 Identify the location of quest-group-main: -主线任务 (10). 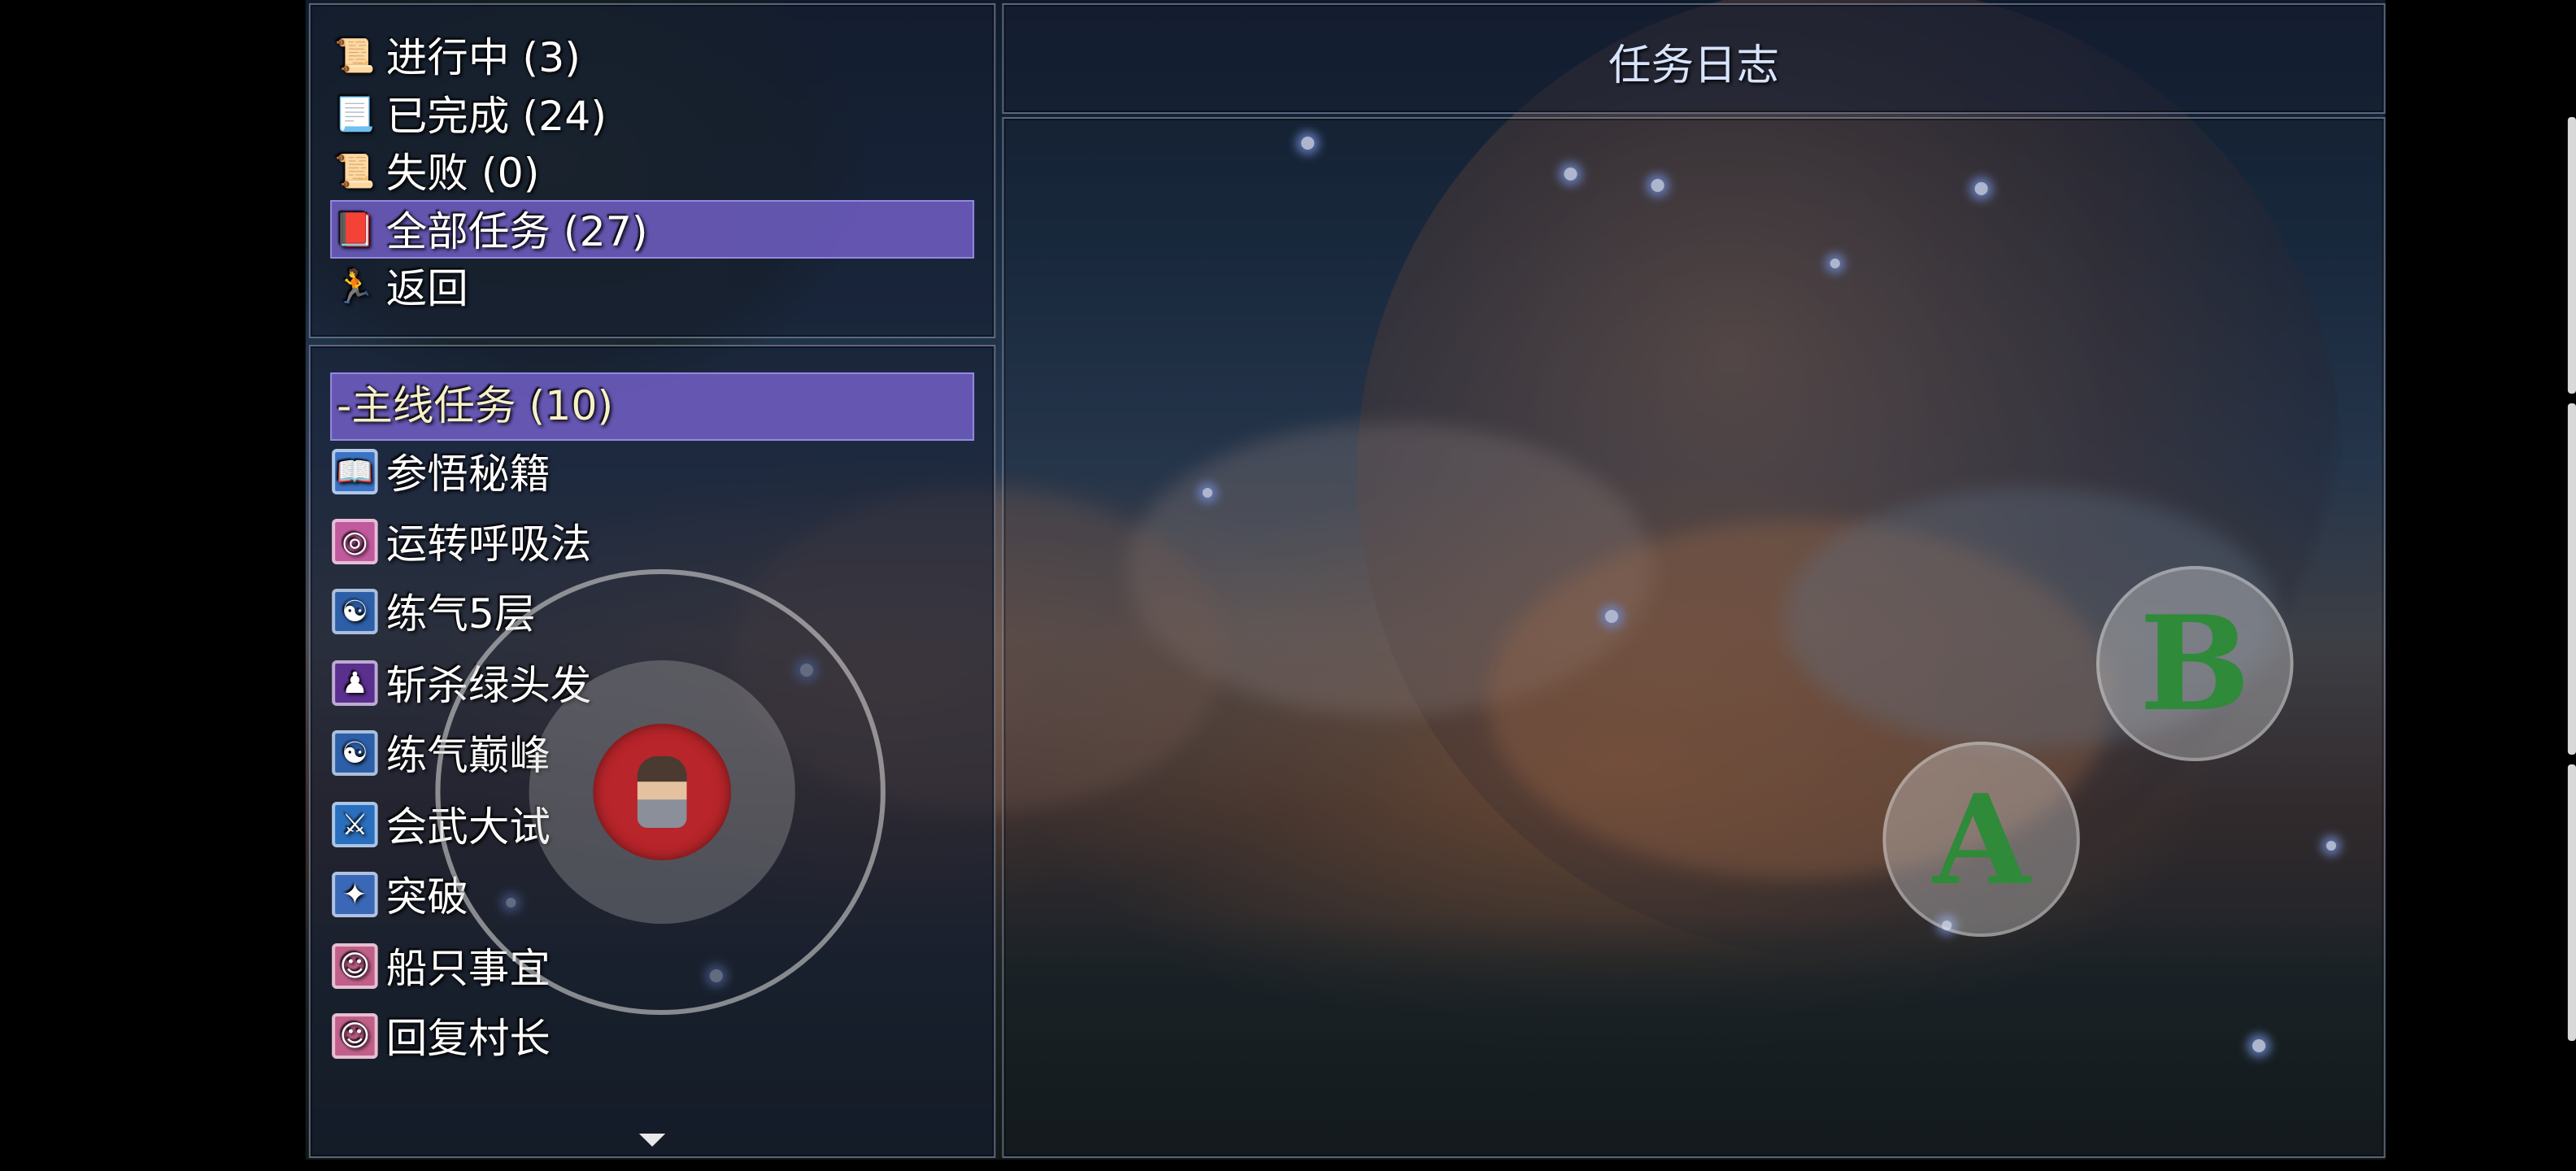
(475, 404).